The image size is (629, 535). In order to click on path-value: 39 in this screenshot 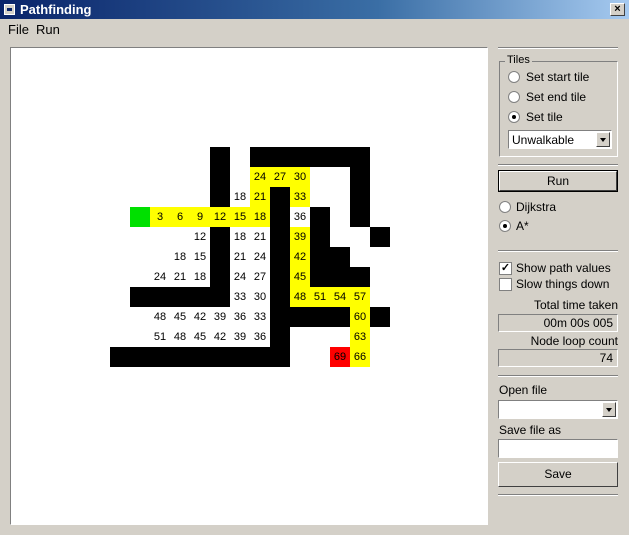, I will do `click(240, 337)`.